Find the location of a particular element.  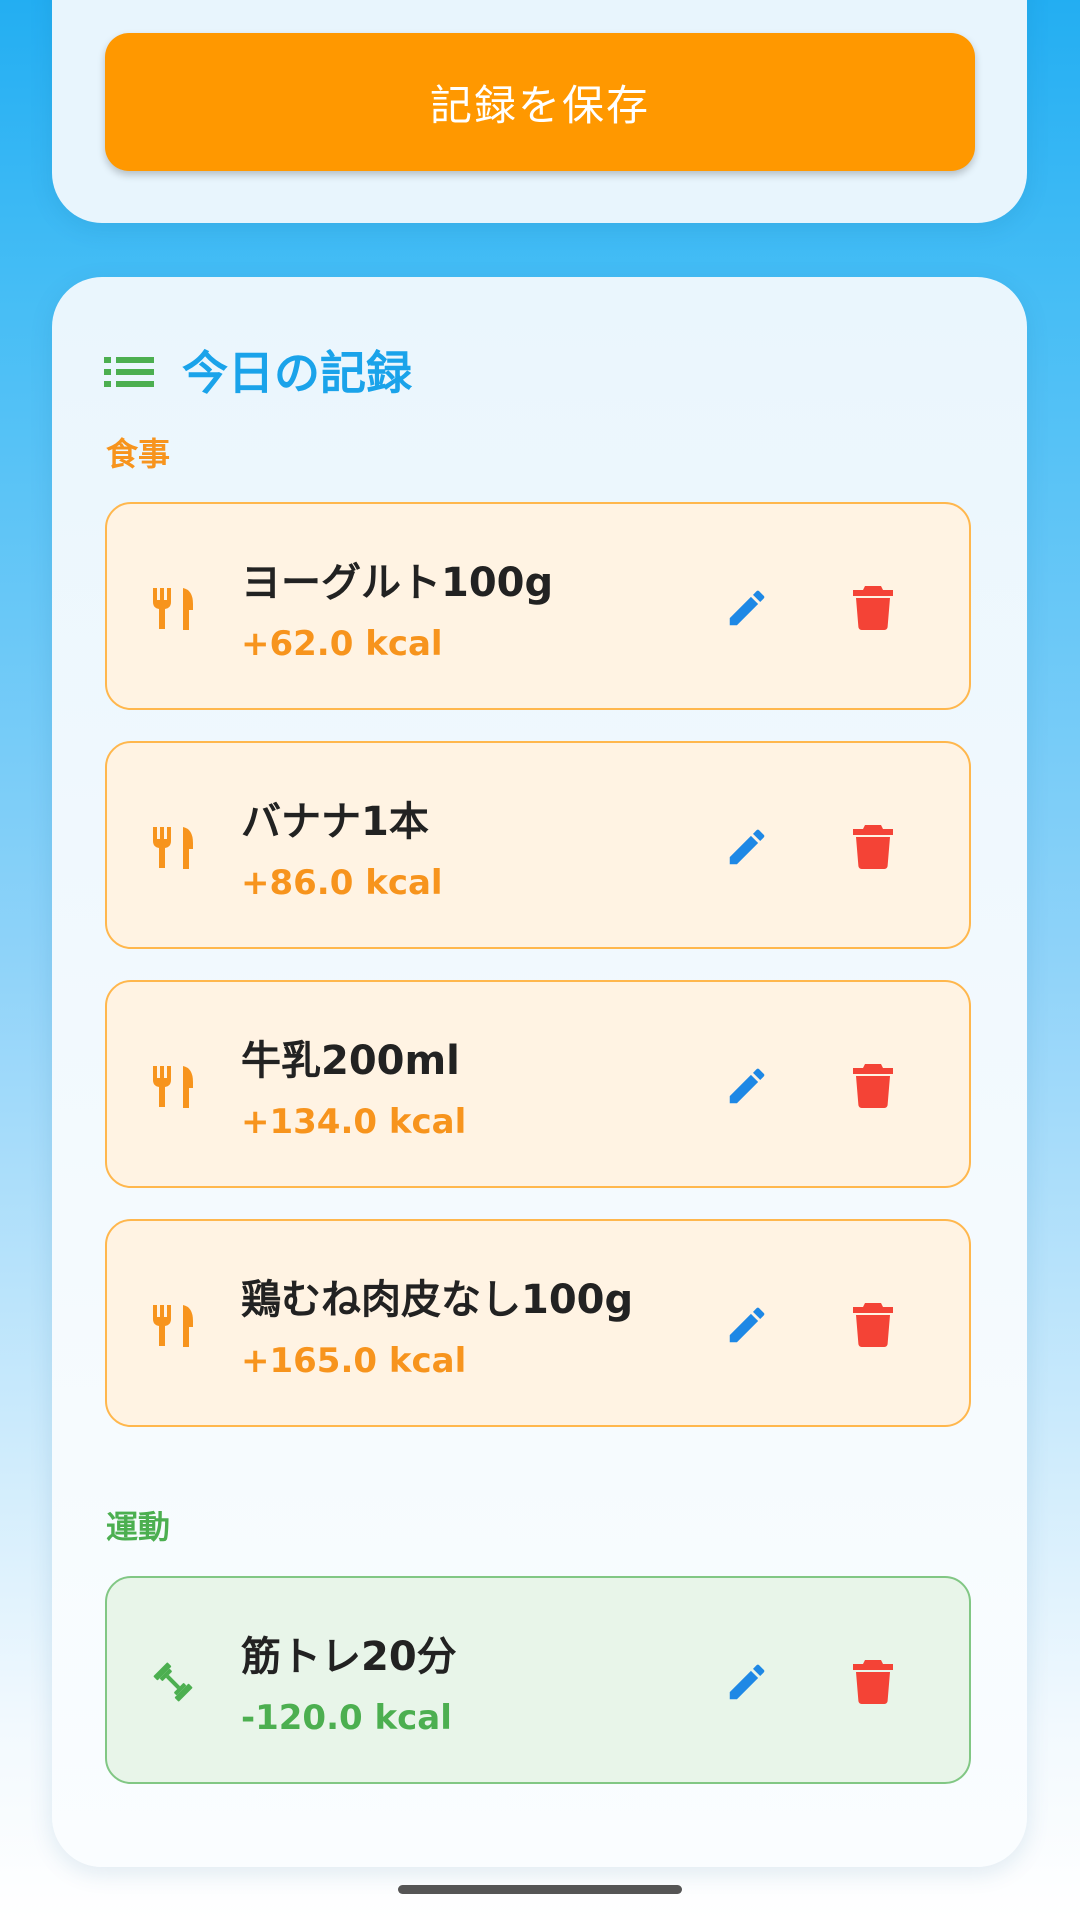

save-card: 記録を保存 is located at coordinates (539, 111).